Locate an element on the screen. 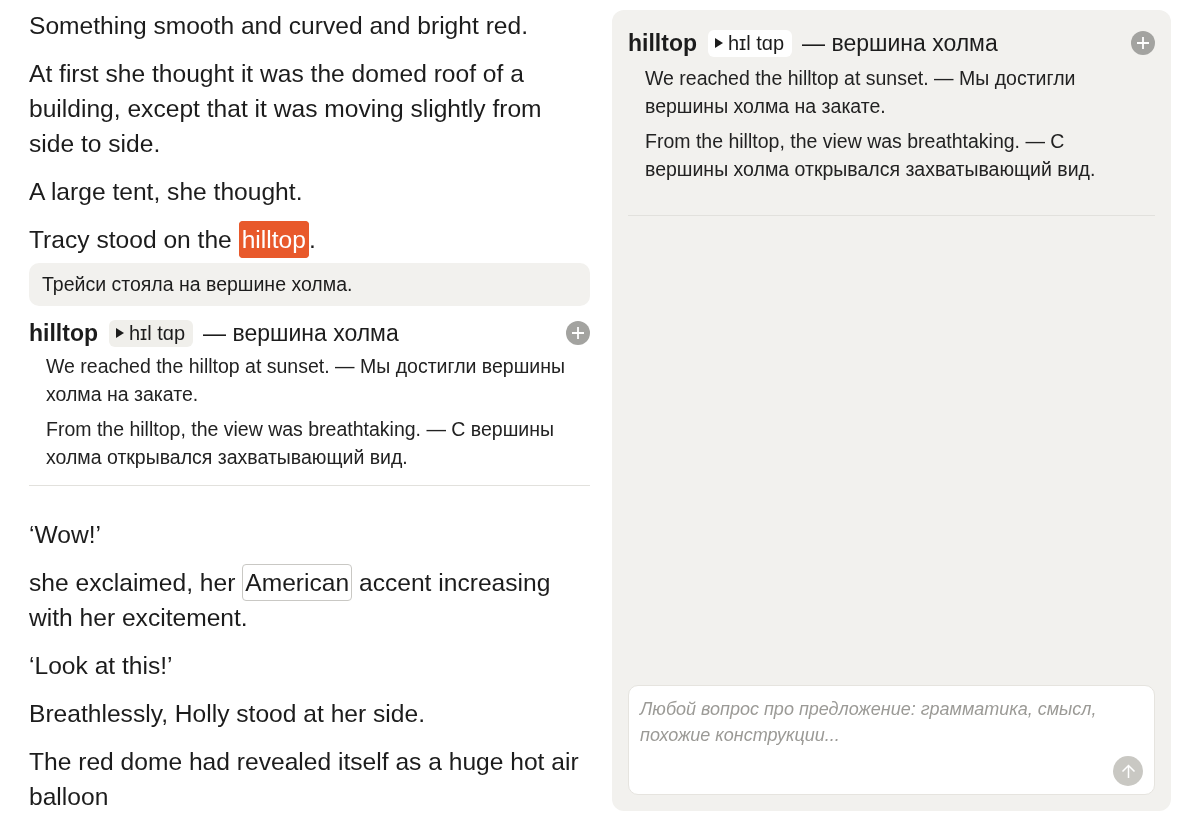 The image size is (1200, 821). paragraph: At first she thought it was the domed roof of a building, except that it was moving slightly from side to side. is located at coordinates (286, 109).